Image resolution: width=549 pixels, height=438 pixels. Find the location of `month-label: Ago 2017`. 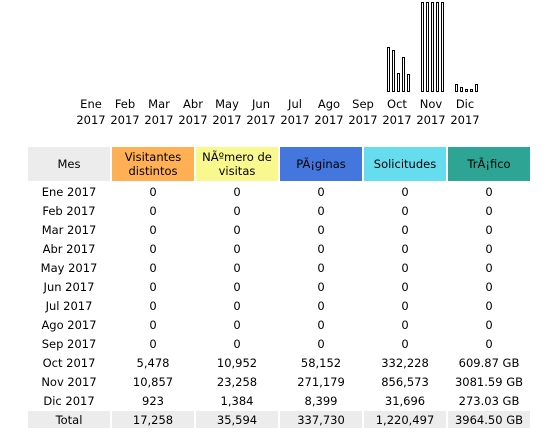

month-label: Ago 2017 is located at coordinates (329, 112).